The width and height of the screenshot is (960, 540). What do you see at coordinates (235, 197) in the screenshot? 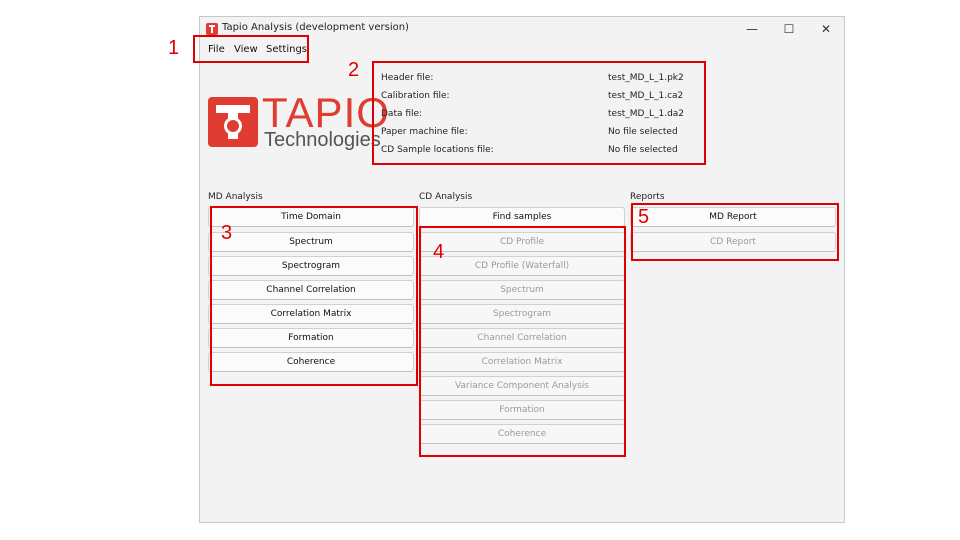
I see `md-analysis-title: MD Analysis` at bounding box center [235, 197].